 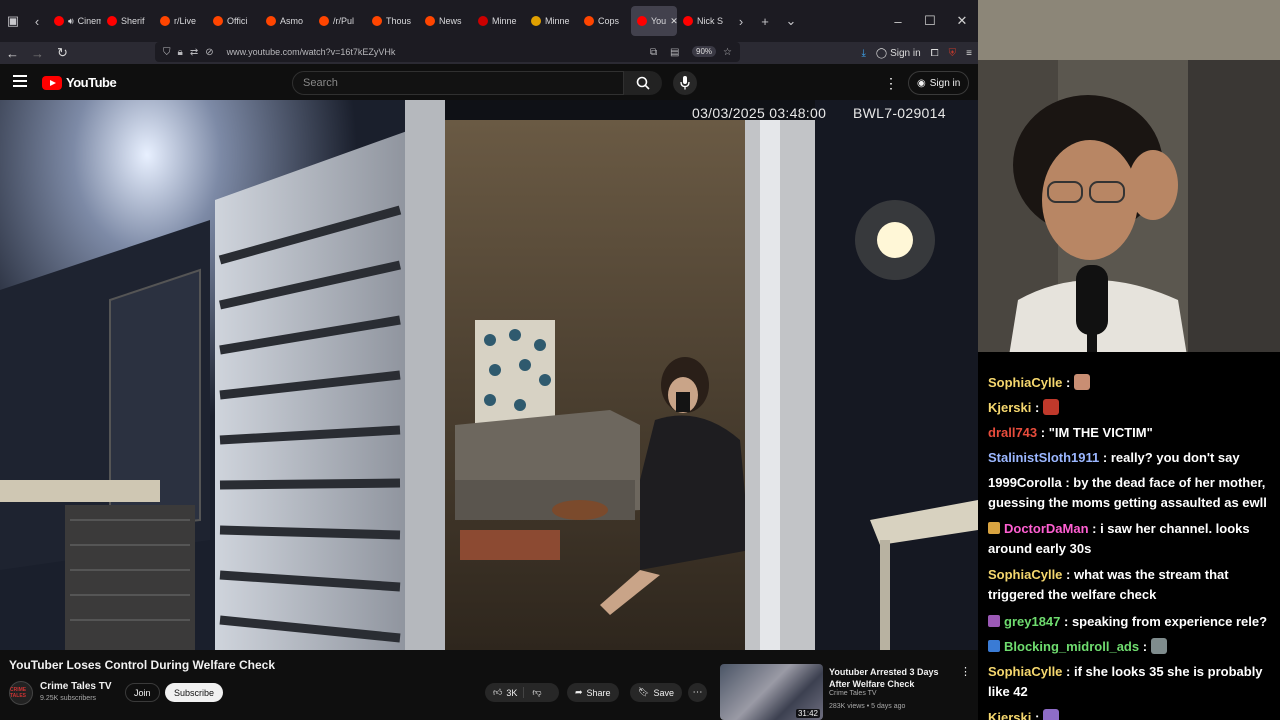 What do you see at coordinates (898, 53) in the screenshot?
I see `account-button: ◯ Sign in` at bounding box center [898, 53].